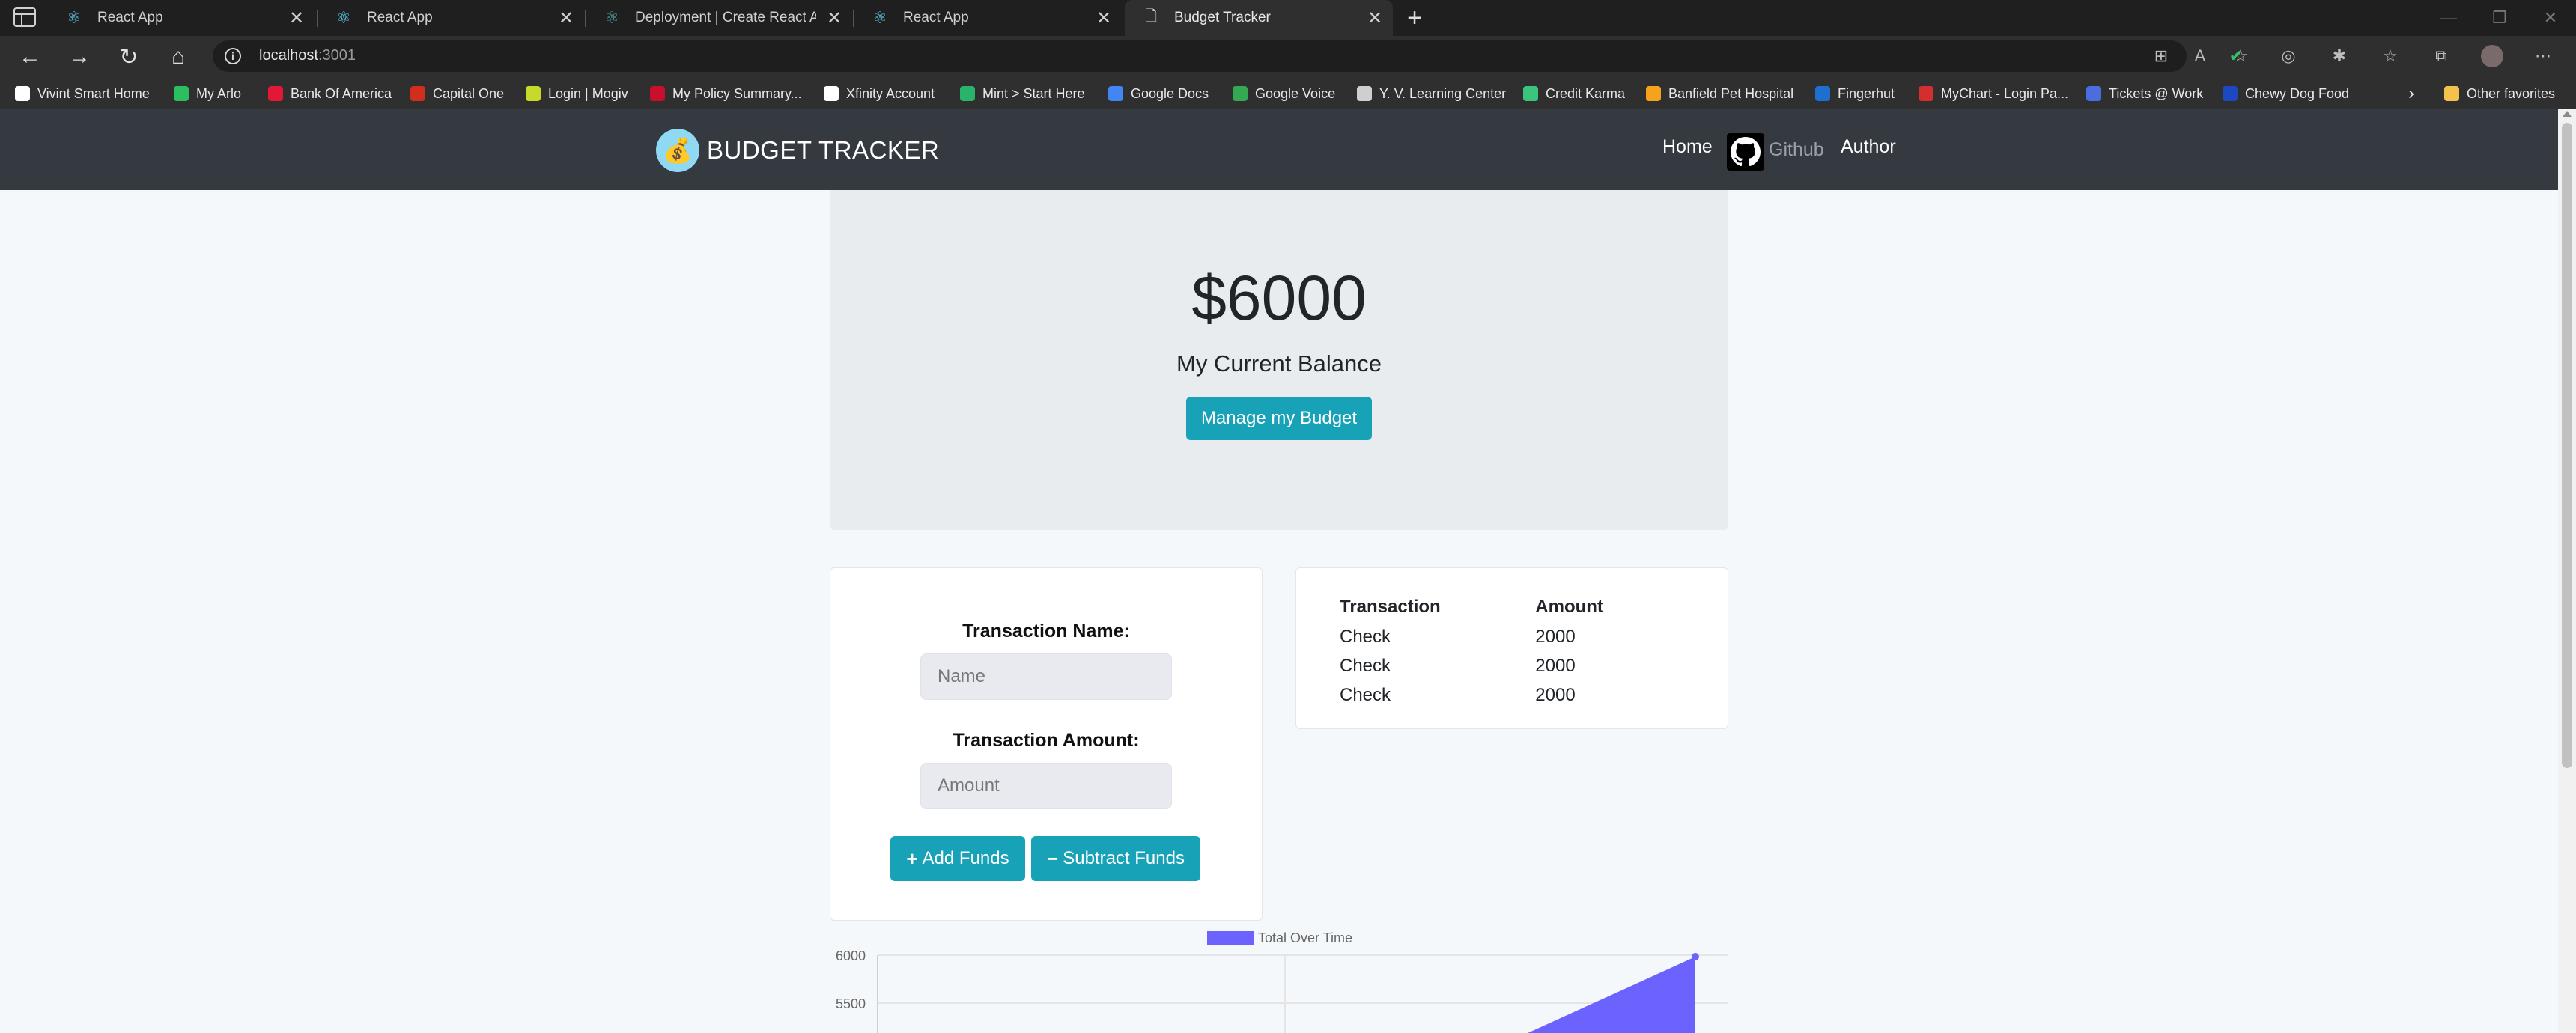 The image size is (2576, 1033). I want to click on collections-icon: ⧉, so click(2441, 56).